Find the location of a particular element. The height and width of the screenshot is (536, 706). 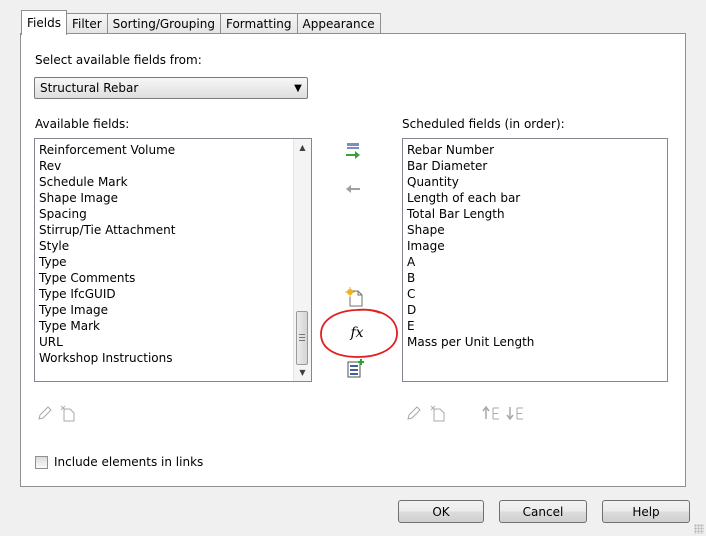

remove-field-button is located at coordinates (353, 189).